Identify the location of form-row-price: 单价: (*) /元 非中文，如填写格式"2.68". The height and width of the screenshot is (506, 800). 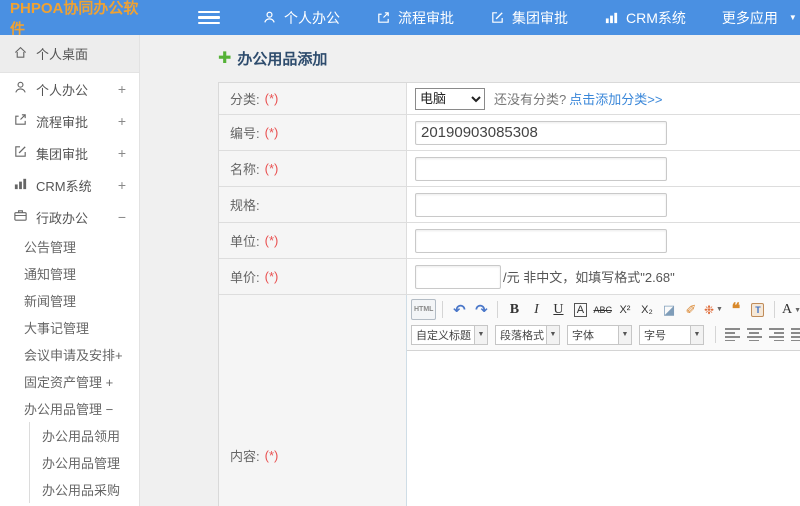
(509, 277).